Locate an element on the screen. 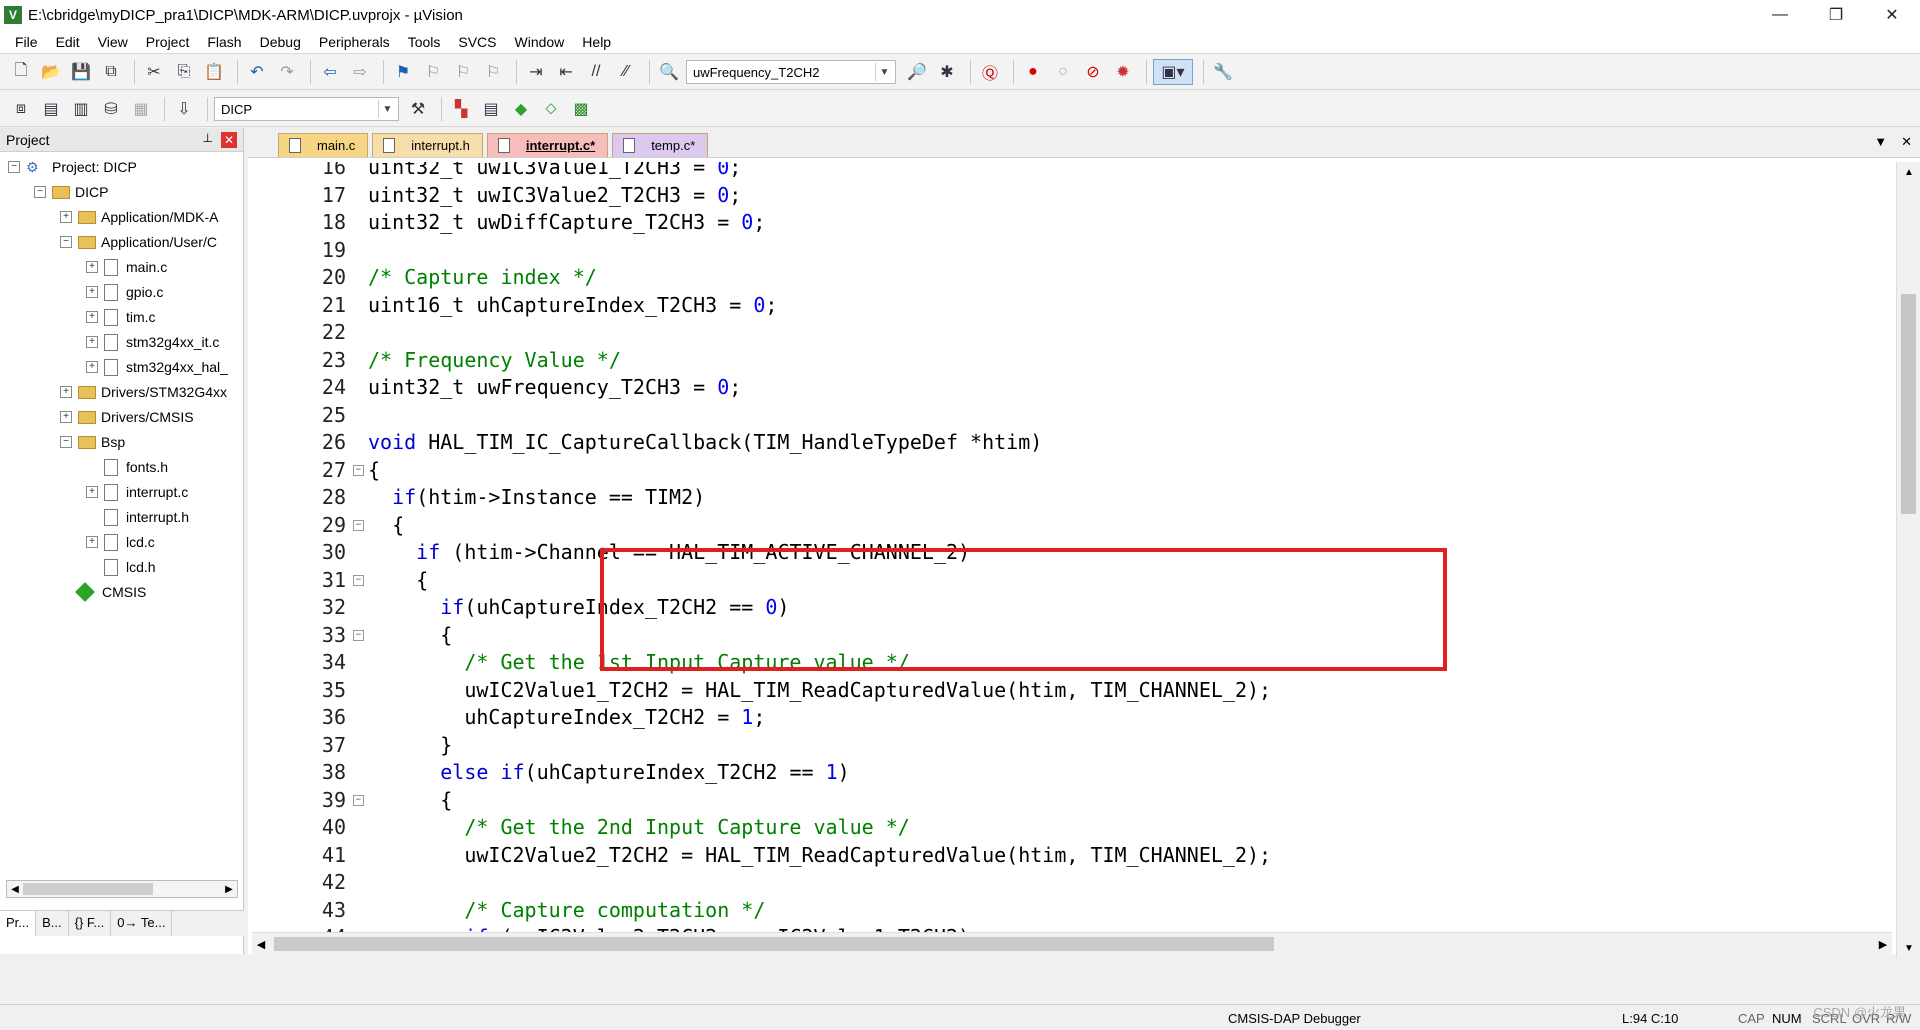 The image size is (1920, 1030). comment-icon: // is located at coordinates (596, 72).